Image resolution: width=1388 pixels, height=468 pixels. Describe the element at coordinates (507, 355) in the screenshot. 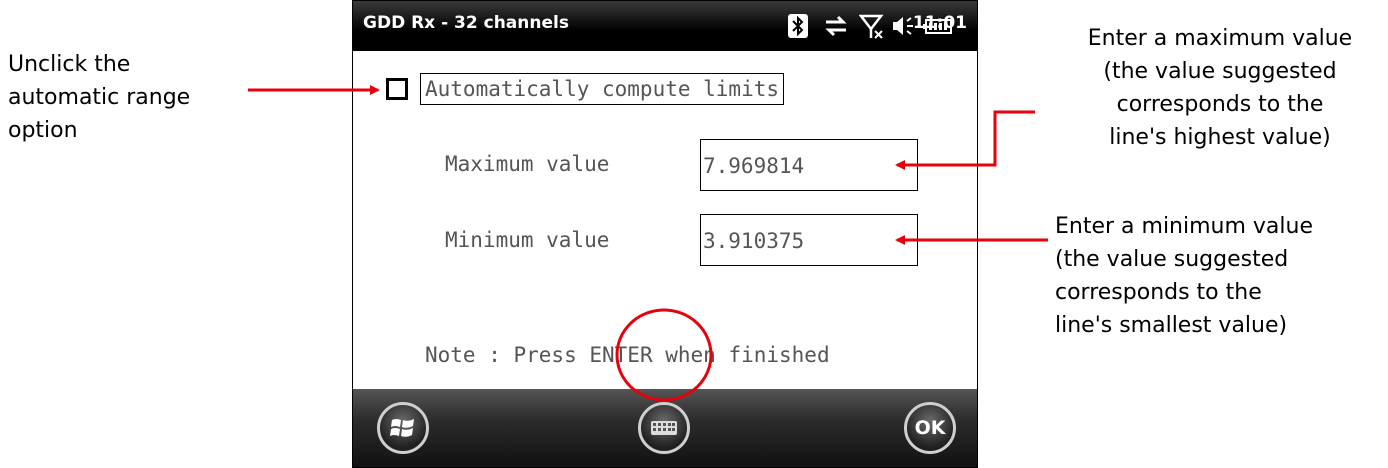

I see `note-prefix: Note : Press` at that location.